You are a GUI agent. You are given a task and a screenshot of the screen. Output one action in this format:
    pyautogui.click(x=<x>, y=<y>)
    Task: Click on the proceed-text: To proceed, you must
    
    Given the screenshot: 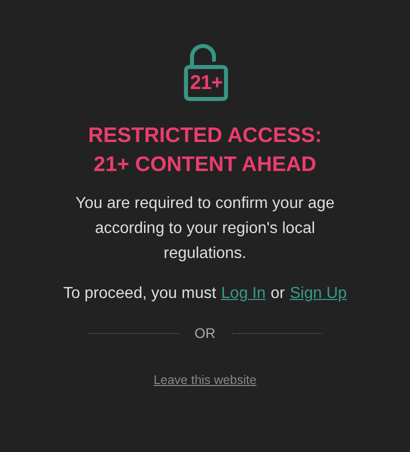 What is the action you would take?
    pyautogui.click(x=139, y=294)
    